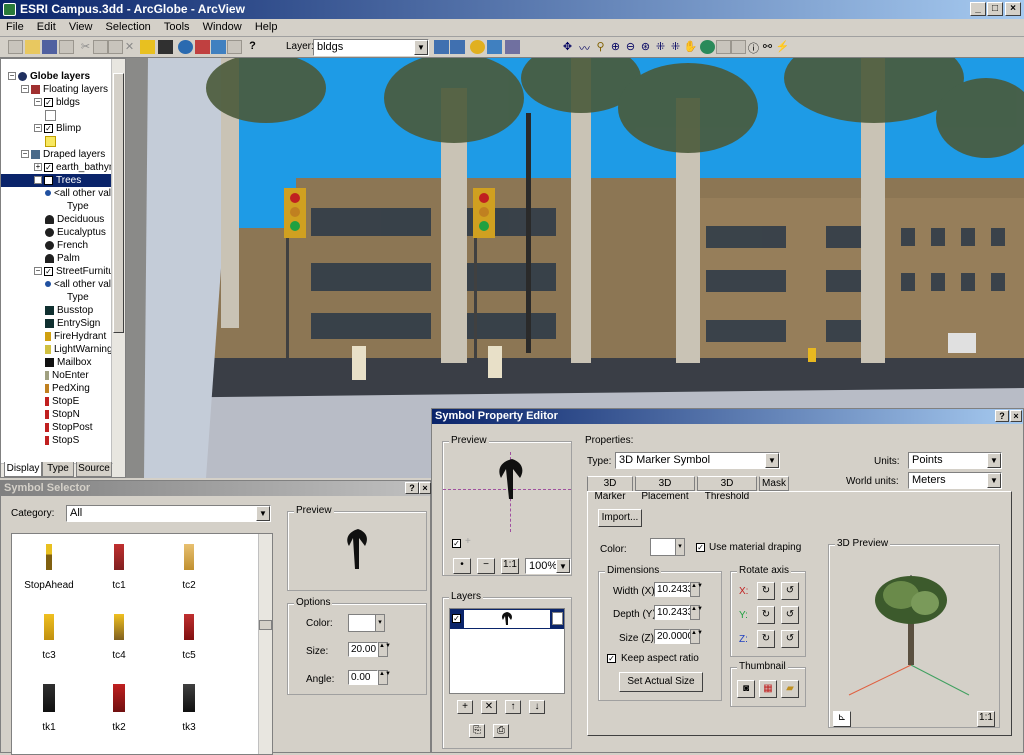  I want to click on zoom-in-icon: ⊕, so click(615, 47).